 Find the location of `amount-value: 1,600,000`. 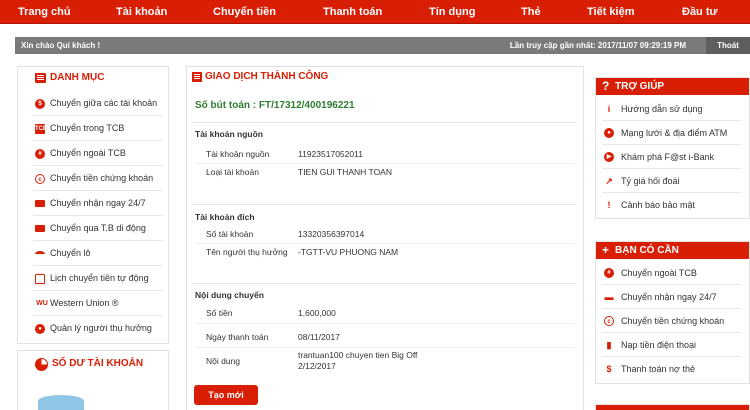

amount-value: 1,600,000 is located at coordinates (317, 313).